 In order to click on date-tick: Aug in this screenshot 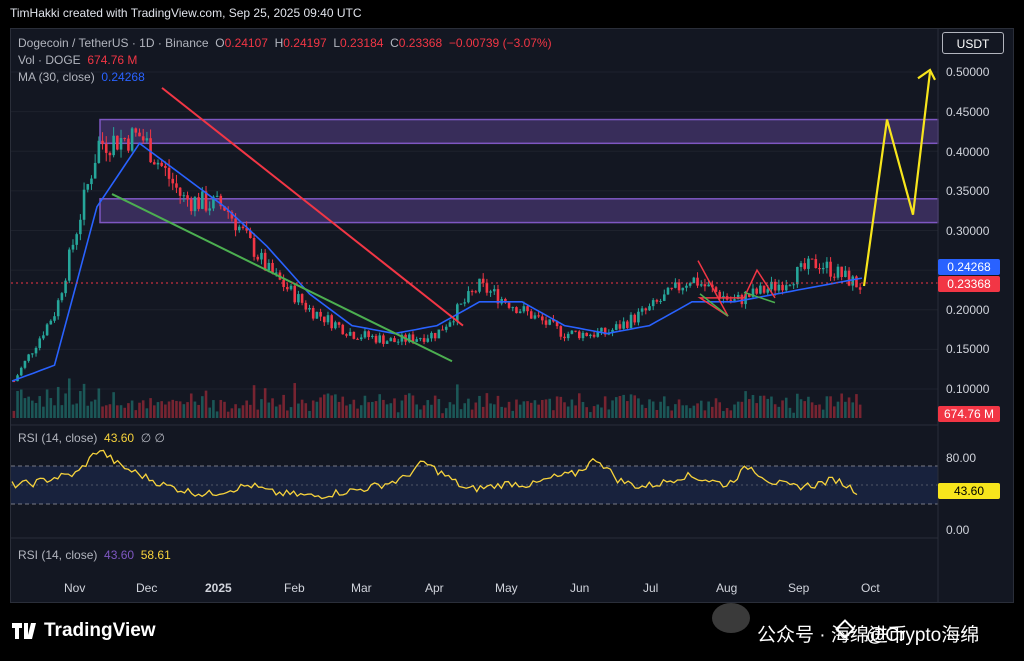, I will do `click(727, 588)`.